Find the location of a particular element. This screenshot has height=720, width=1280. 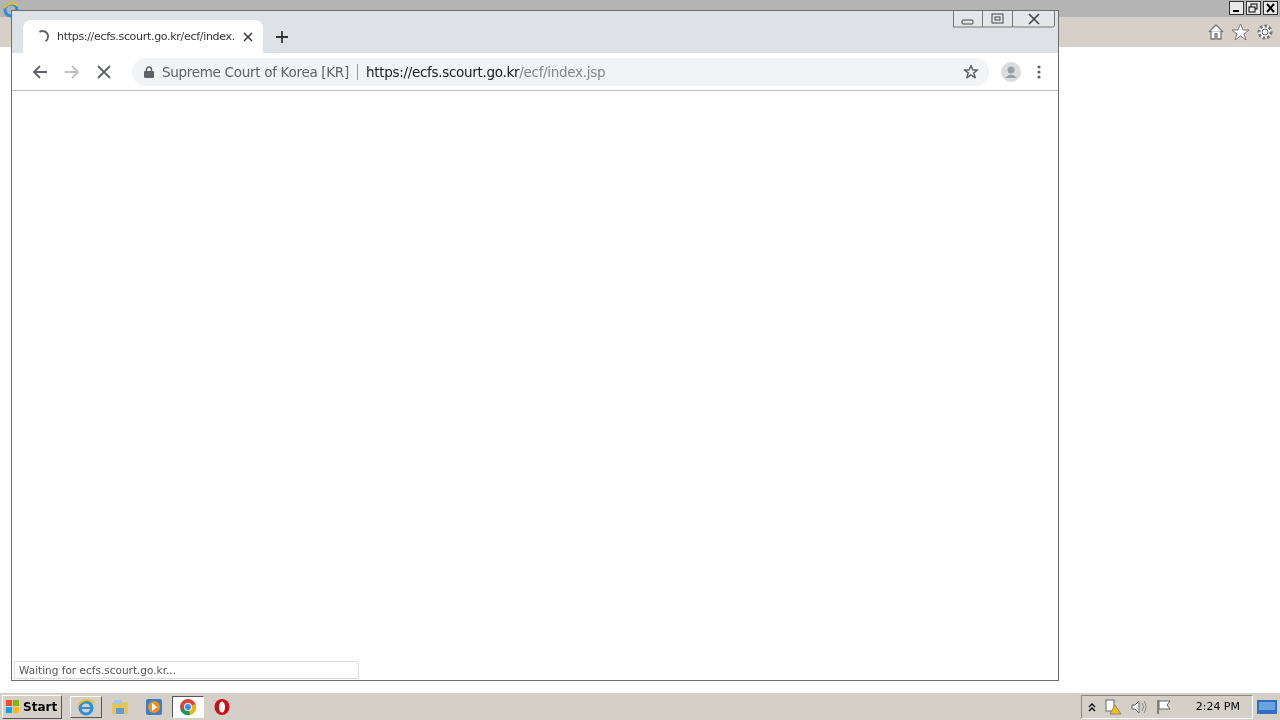

new-tab-button is located at coordinates (282, 37).